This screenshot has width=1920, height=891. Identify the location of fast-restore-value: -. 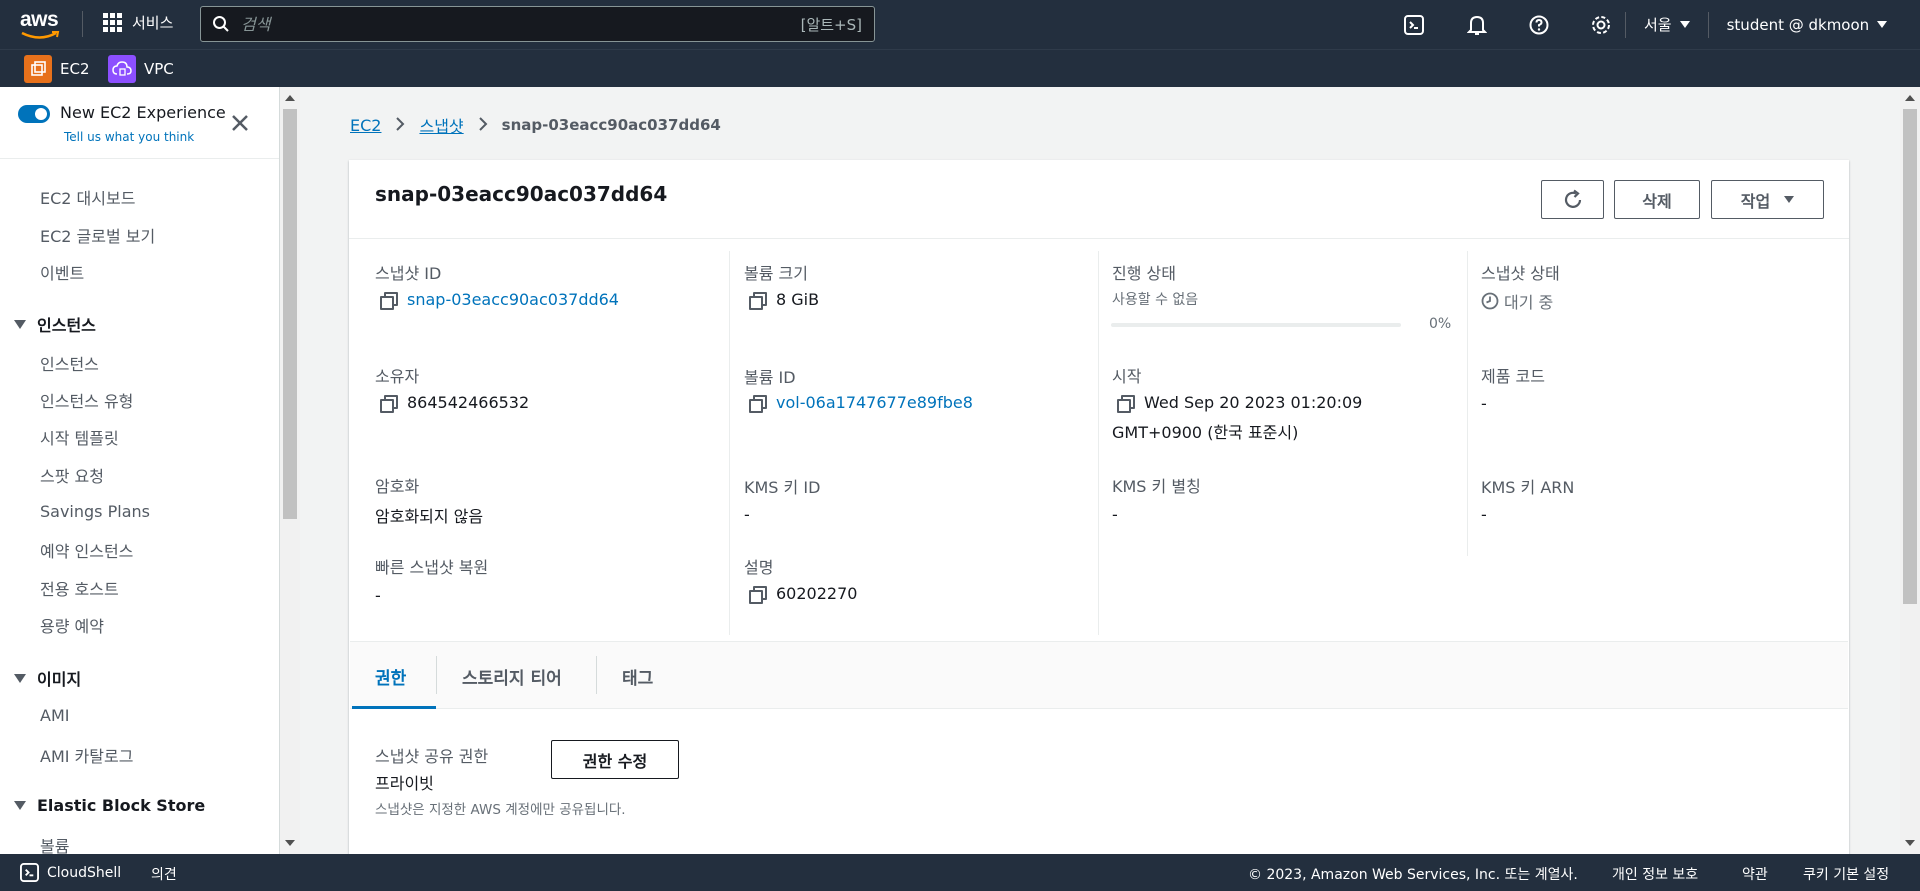
(378, 595).